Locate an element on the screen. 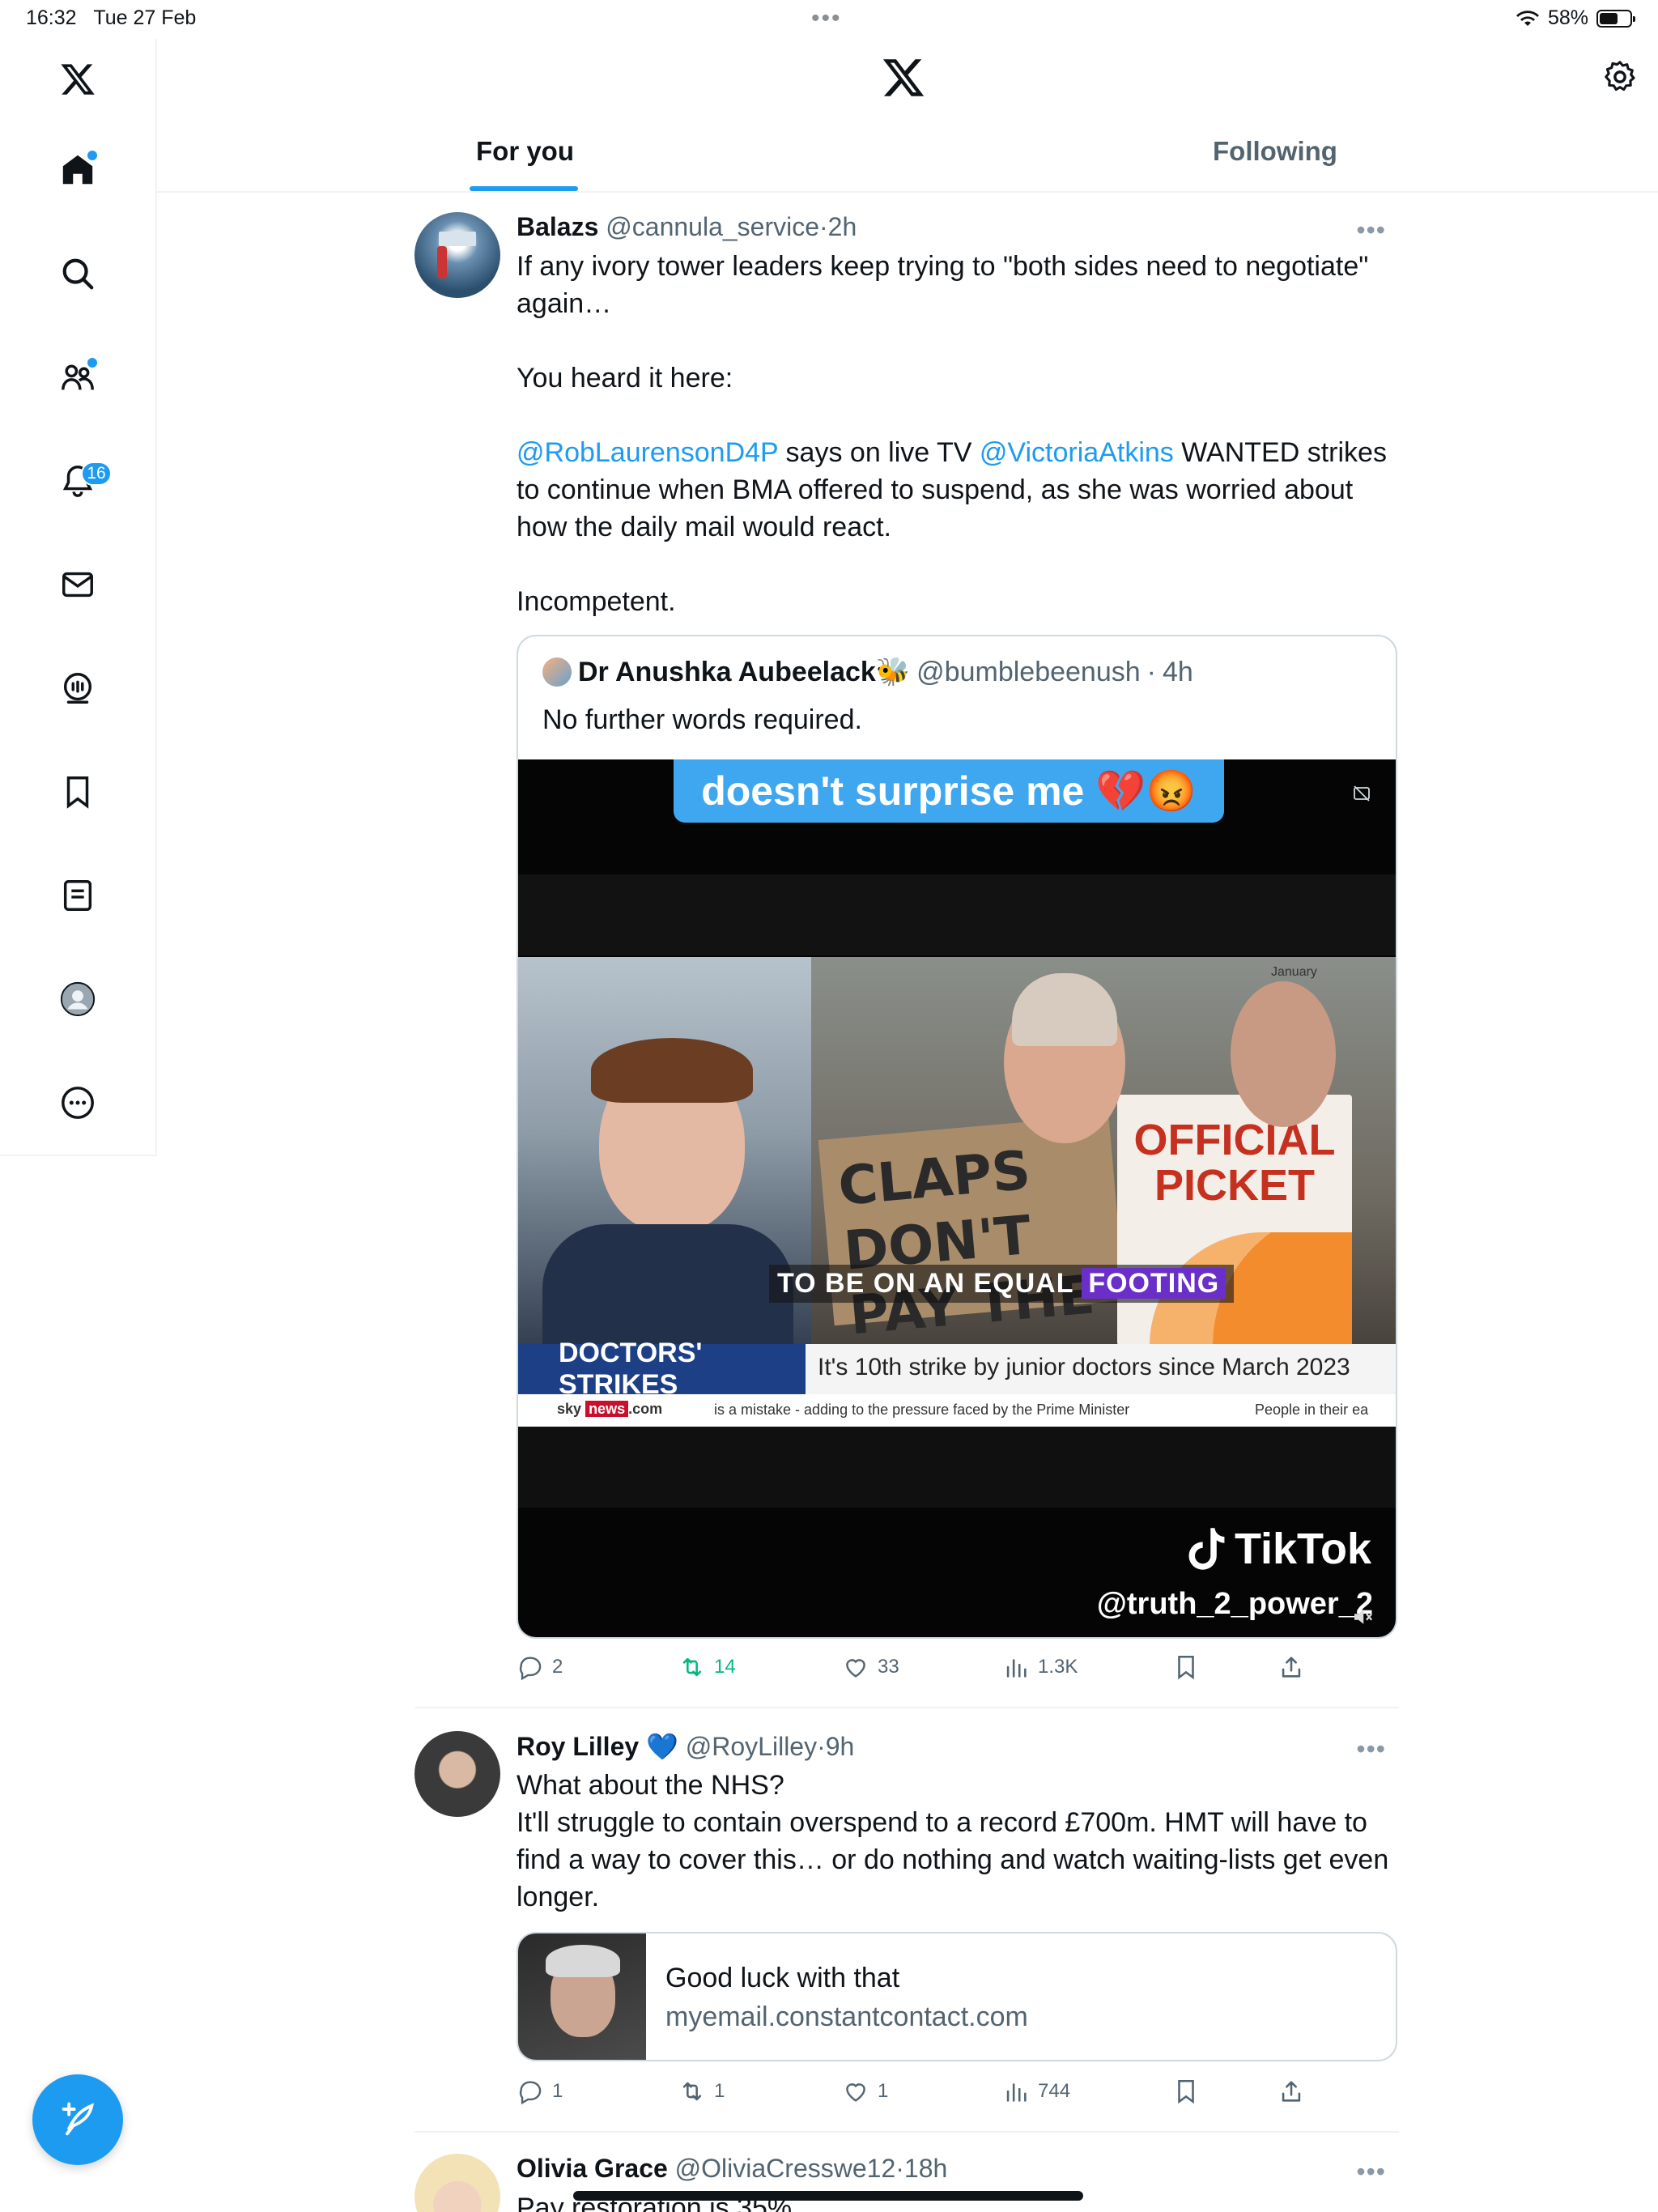  sidebar-item-spaces is located at coordinates (77, 689).